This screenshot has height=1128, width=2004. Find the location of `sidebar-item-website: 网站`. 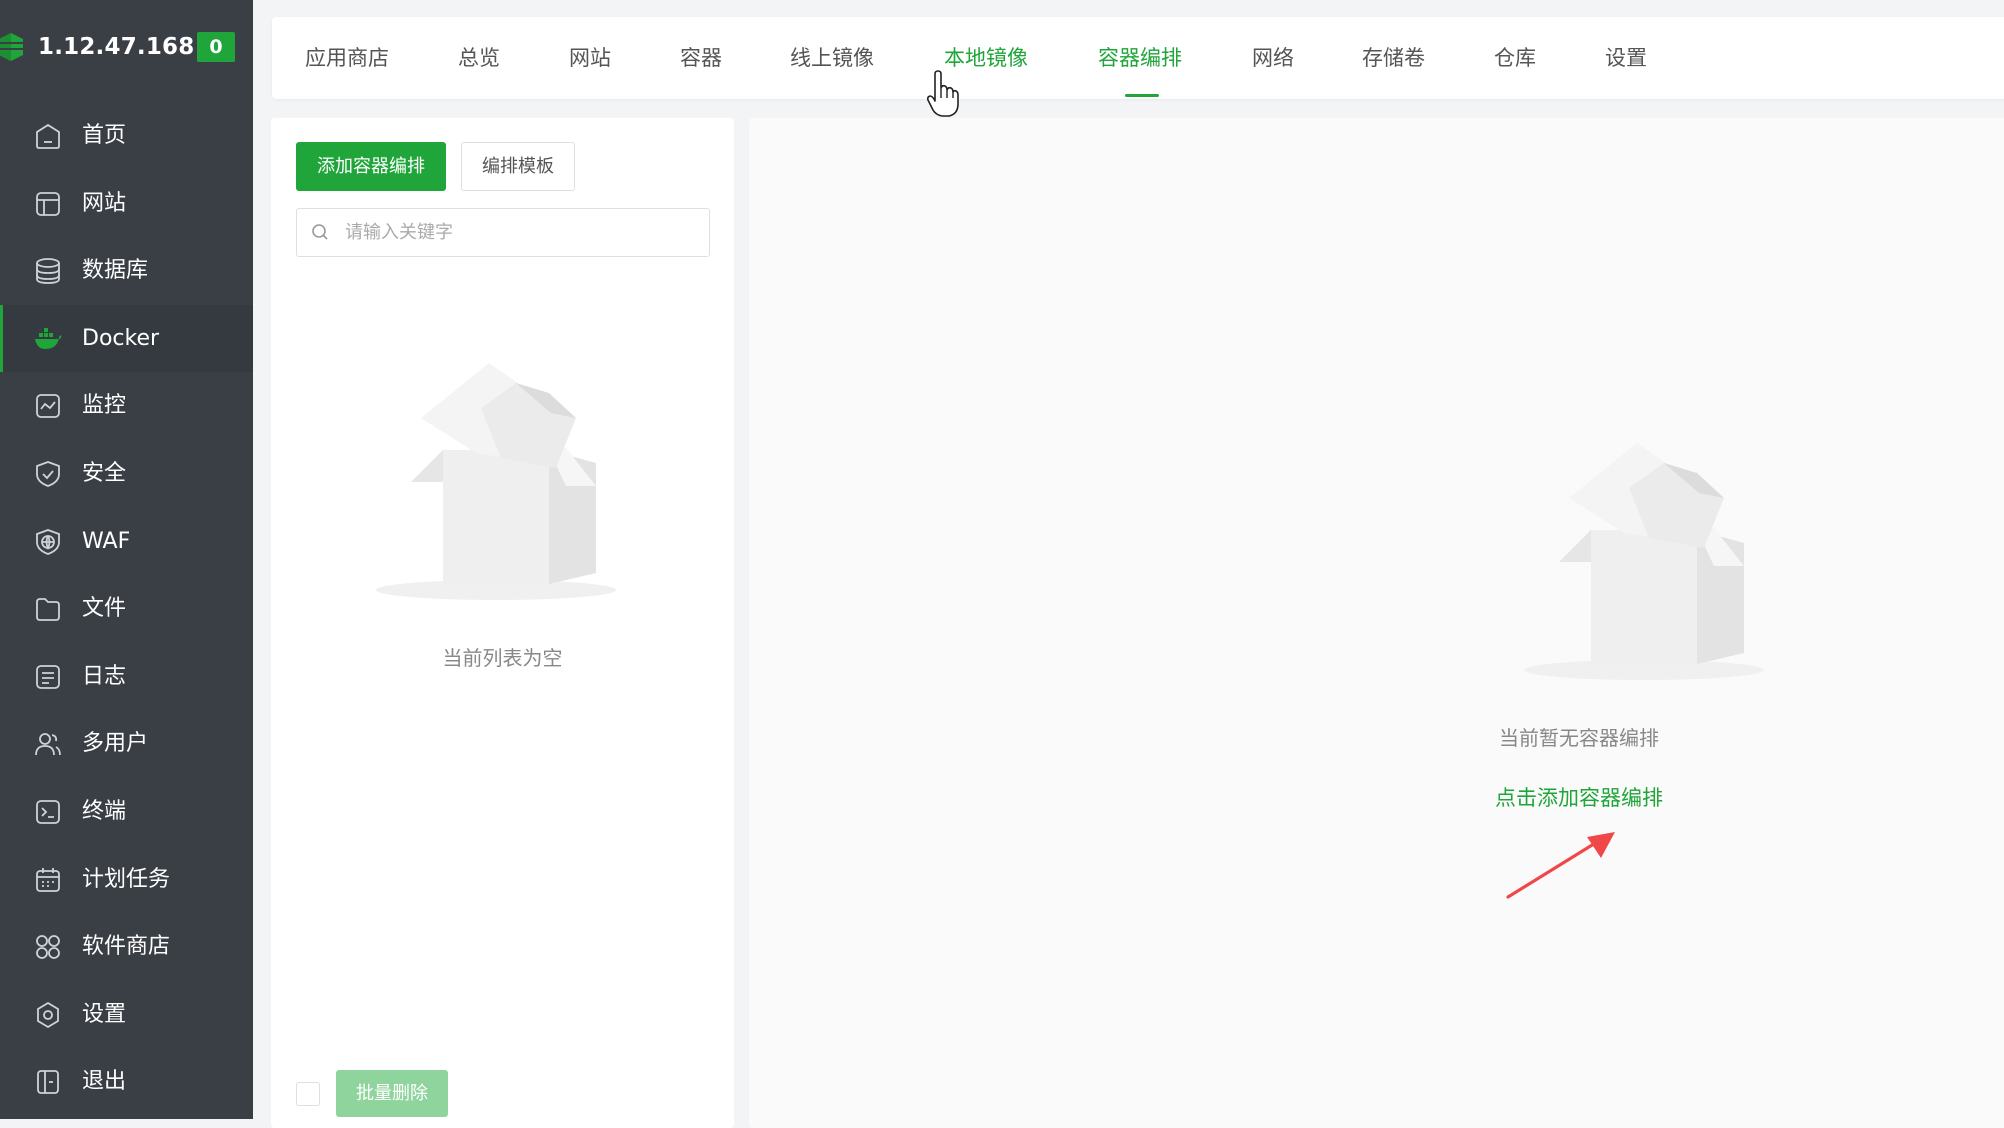

sidebar-item-website: 网站 is located at coordinates (126, 204).